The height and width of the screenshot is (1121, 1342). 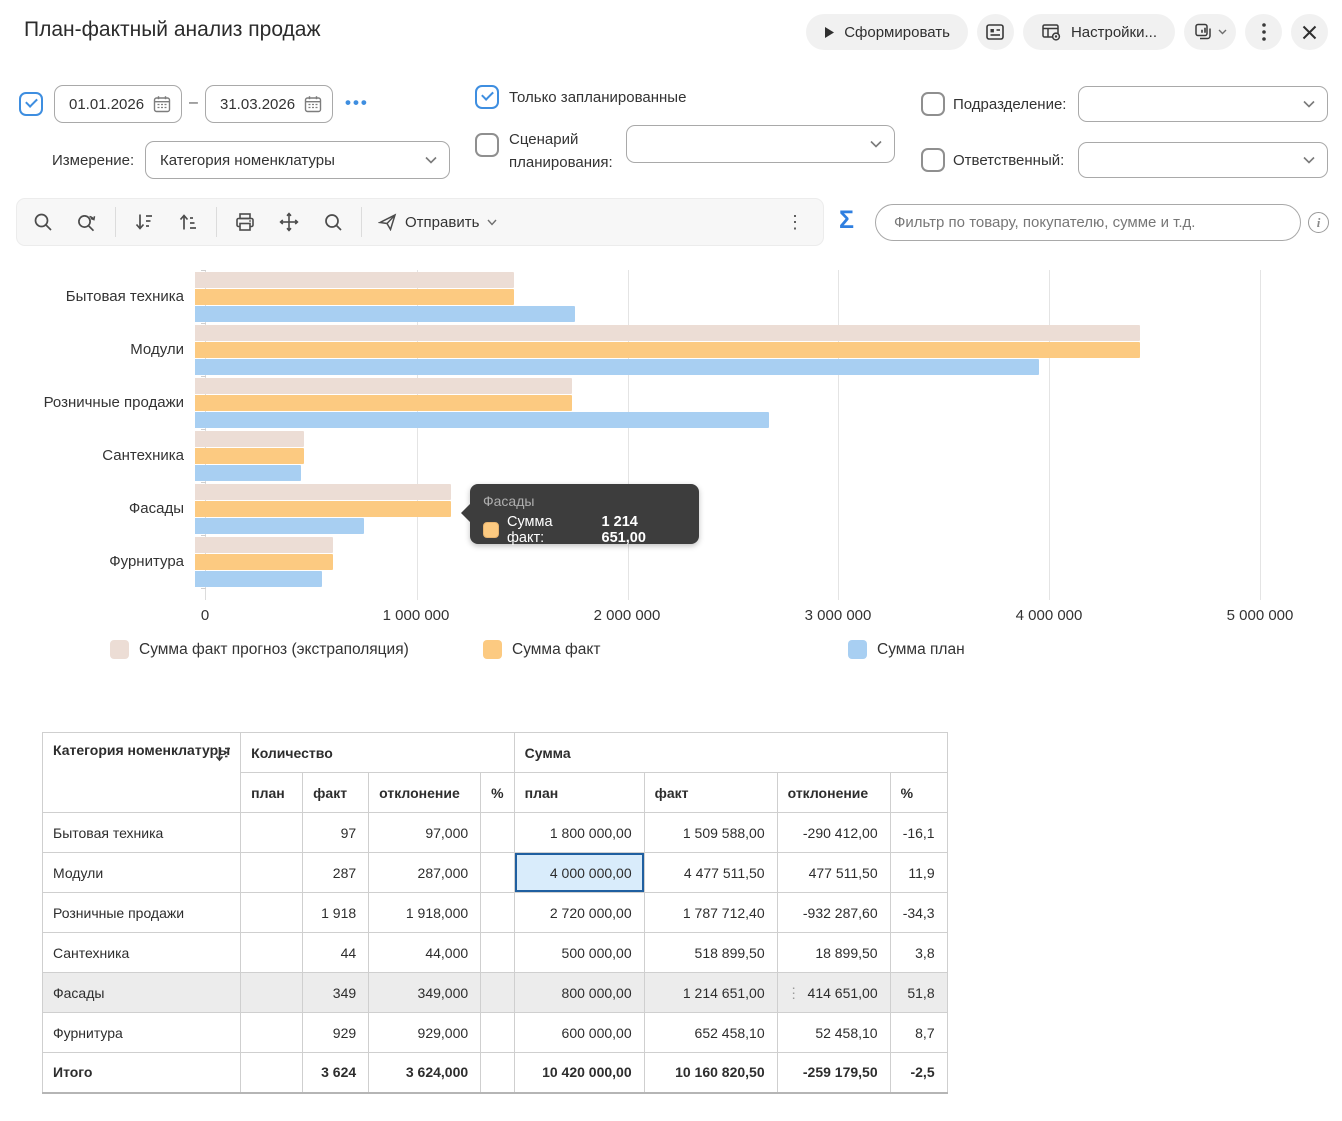 I want to click on subheader-sum-dev: отклонение, so click(x=833, y=792).